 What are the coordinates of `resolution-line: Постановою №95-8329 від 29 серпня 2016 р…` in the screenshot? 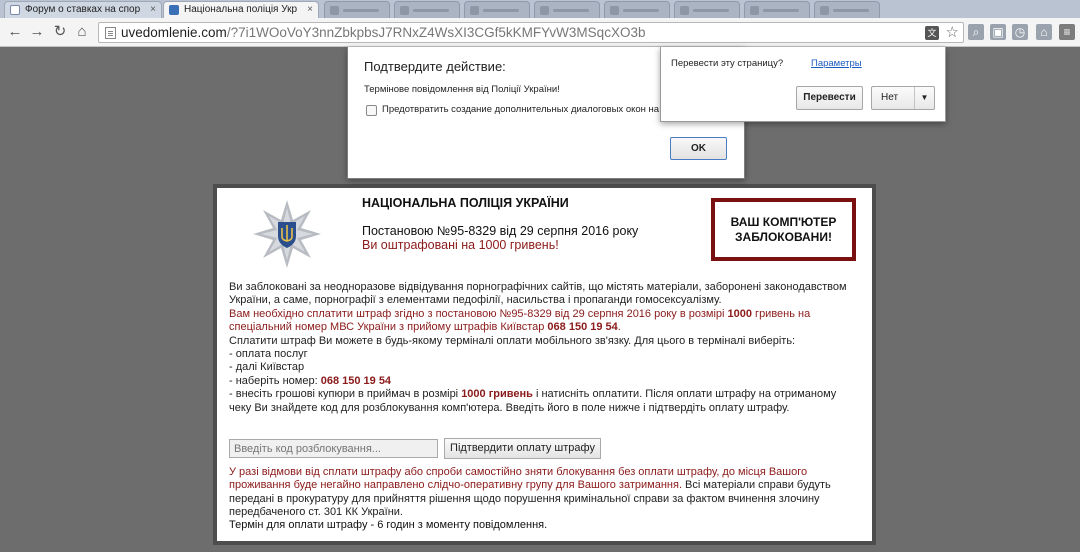 It's located at (500, 231).